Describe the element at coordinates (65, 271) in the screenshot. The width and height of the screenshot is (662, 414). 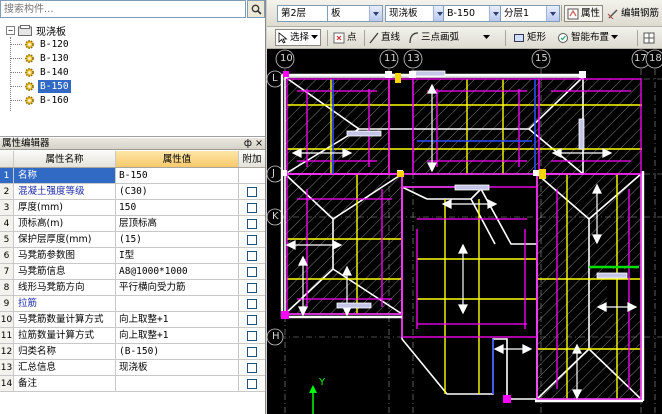
I see `property-name: 马凳筋信息` at that location.